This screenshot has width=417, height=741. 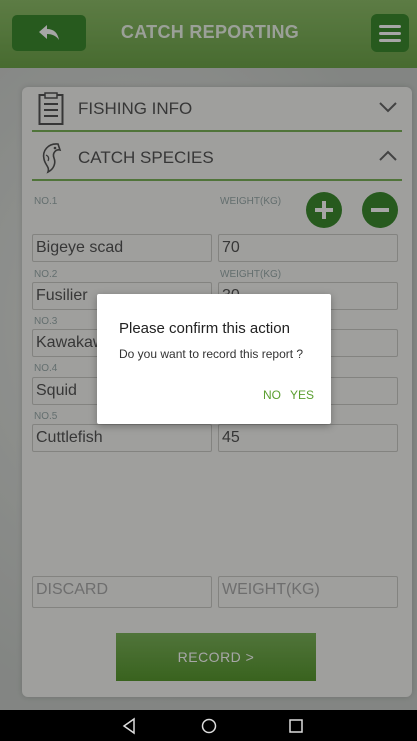 I want to click on nav-recents-icon, so click(x=296, y=726).